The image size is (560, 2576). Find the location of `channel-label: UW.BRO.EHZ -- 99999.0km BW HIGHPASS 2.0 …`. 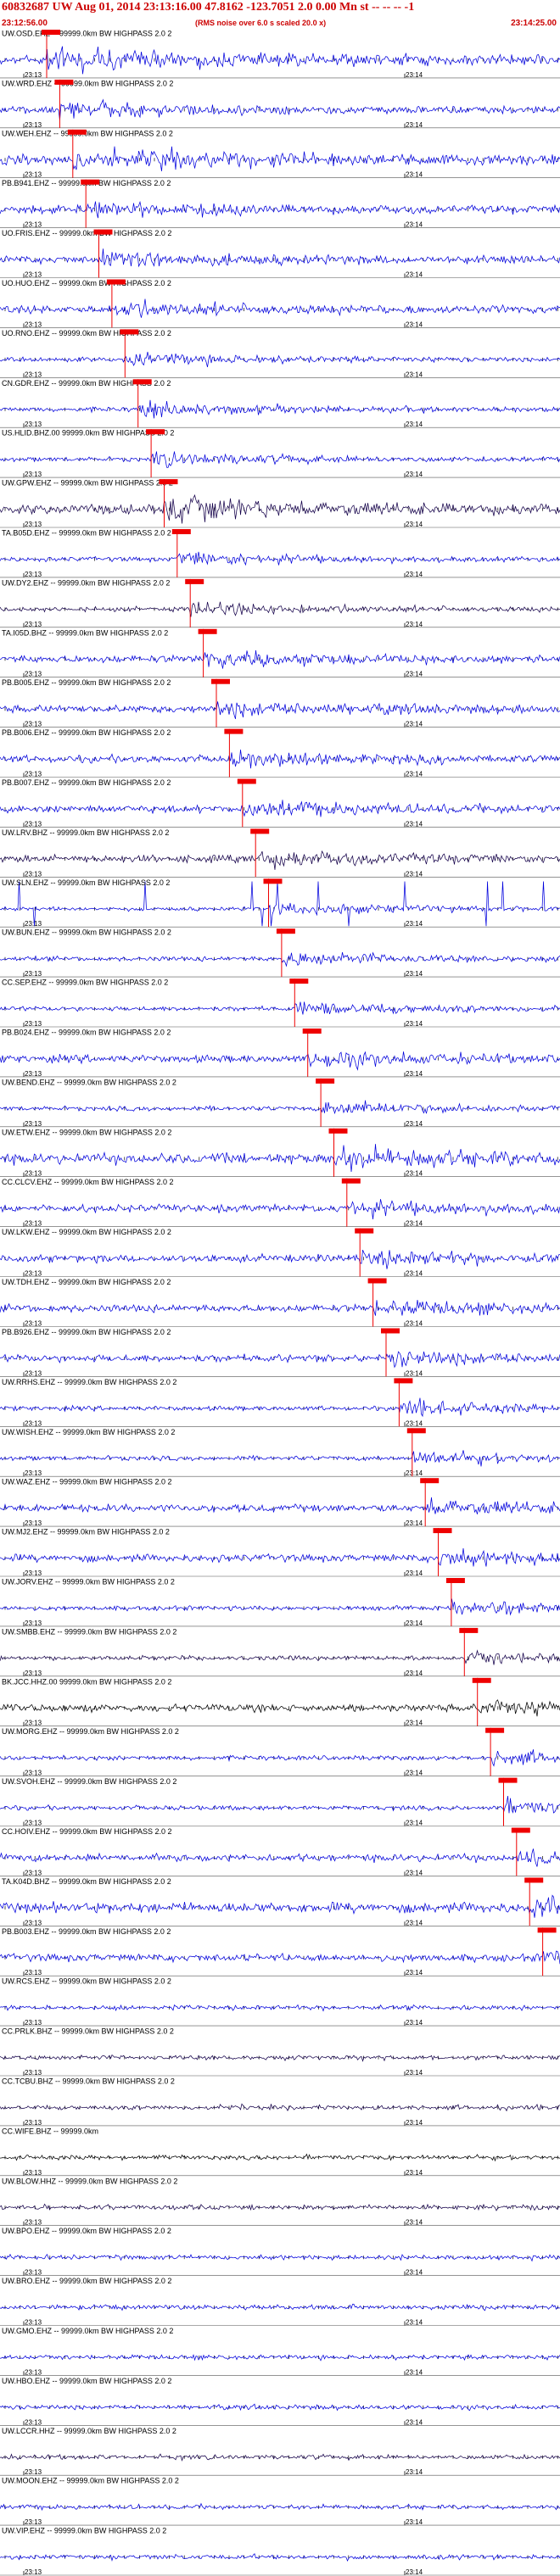

channel-label: UW.BRO.EHZ -- 99999.0km BW HIGHPASS 2.0 … is located at coordinates (86, 2281).